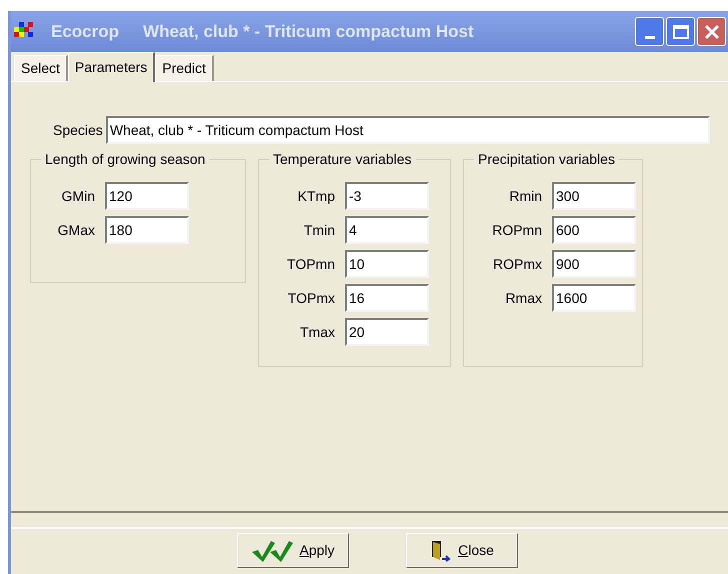  I want to click on field-label: TOPmn, so click(310, 264).